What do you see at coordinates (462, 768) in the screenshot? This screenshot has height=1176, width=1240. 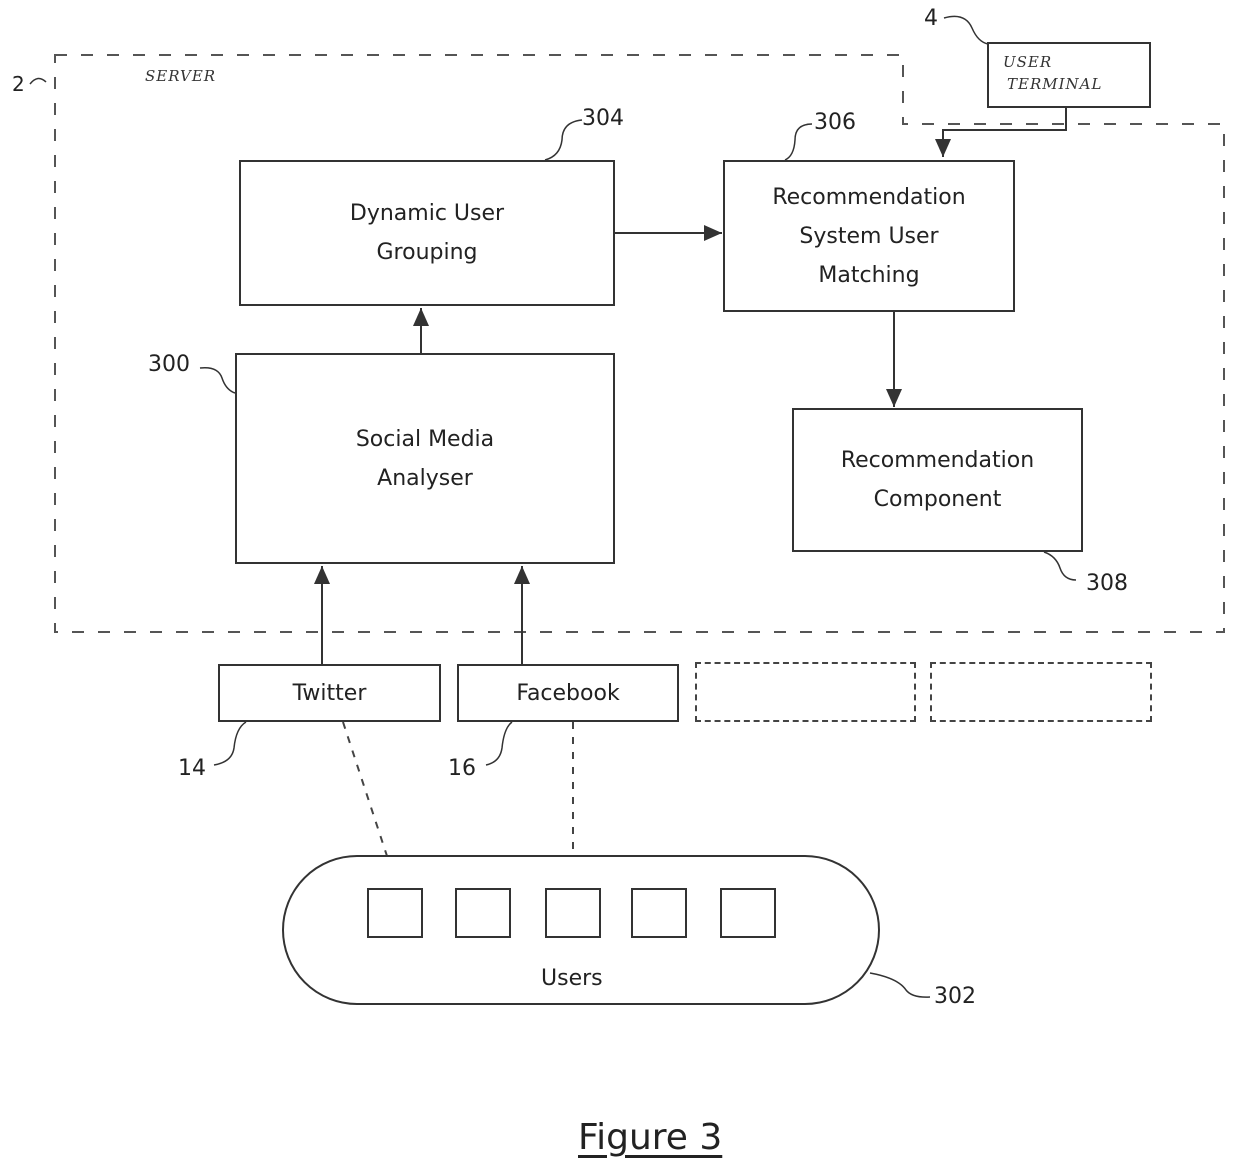 I see `facebook-ref: 16` at bounding box center [462, 768].